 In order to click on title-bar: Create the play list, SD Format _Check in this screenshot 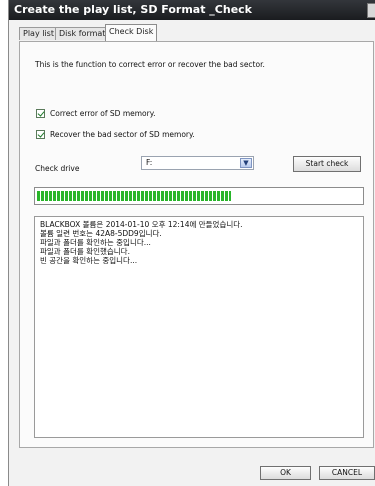, I will do `click(192, 10)`.